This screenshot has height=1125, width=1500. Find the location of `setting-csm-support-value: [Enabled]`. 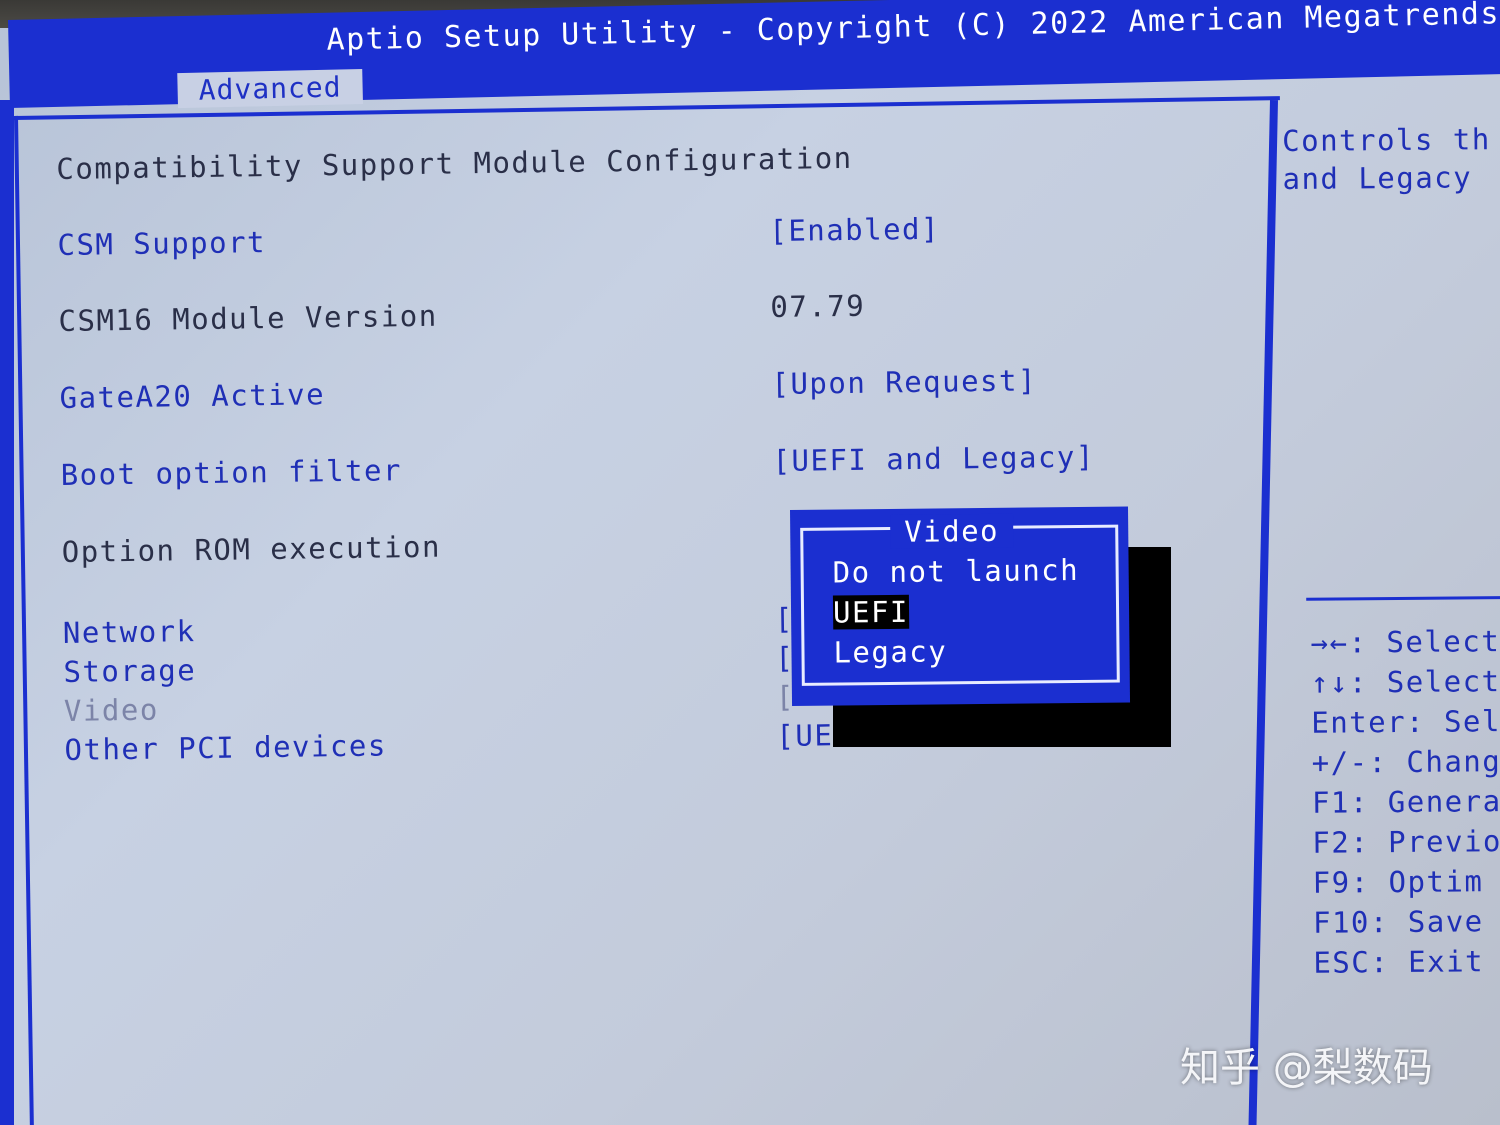

setting-csm-support-value: [Enabled] is located at coordinates (854, 230).